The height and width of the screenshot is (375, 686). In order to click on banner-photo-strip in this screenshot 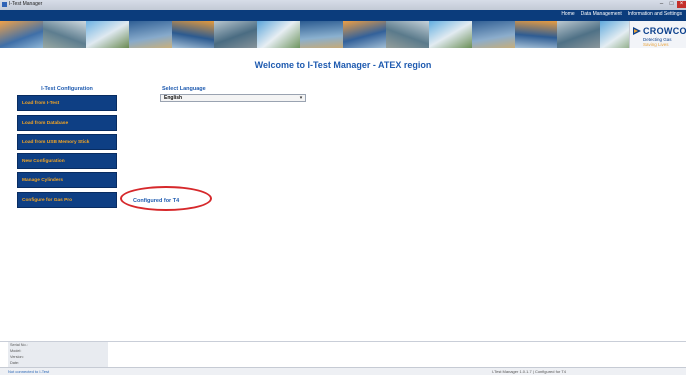, I will do `click(343, 34)`.